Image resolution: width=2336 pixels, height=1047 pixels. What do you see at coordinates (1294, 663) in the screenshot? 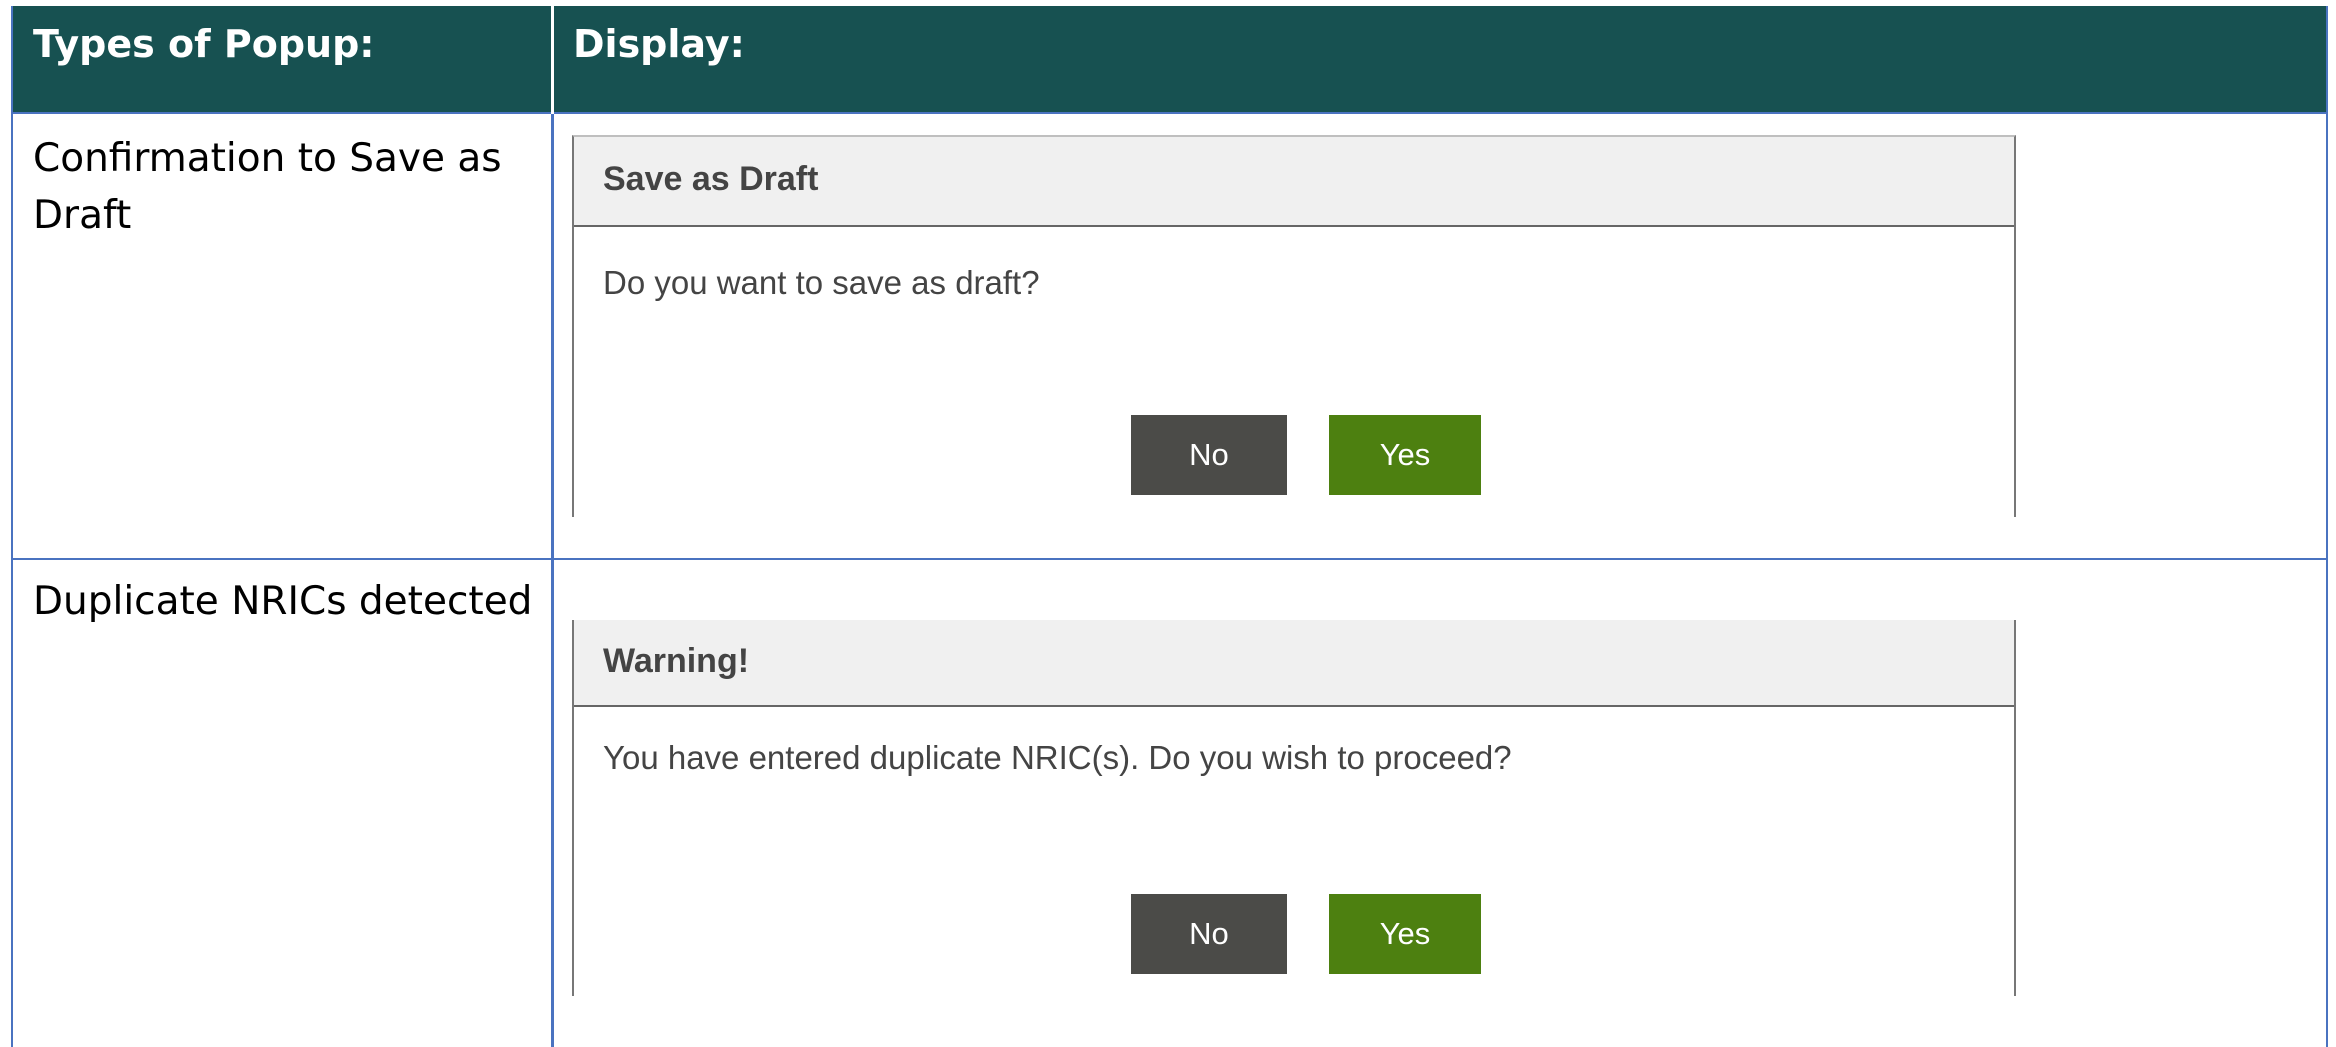
I see `popup-header: Warning!` at bounding box center [1294, 663].